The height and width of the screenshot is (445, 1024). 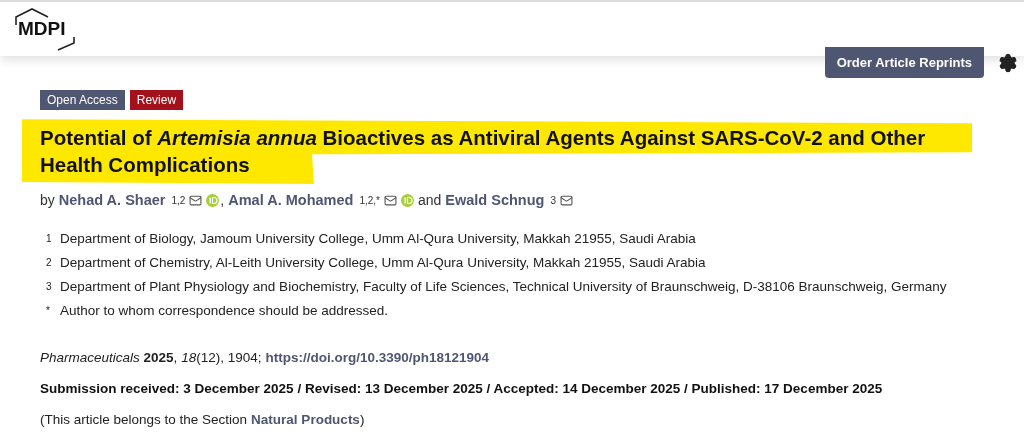 What do you see at coordinates (377, 357) in the screenshot?
I see `doi-link: https://doi.org/10.3390/ph18121904` at bounding box center [377, 357].